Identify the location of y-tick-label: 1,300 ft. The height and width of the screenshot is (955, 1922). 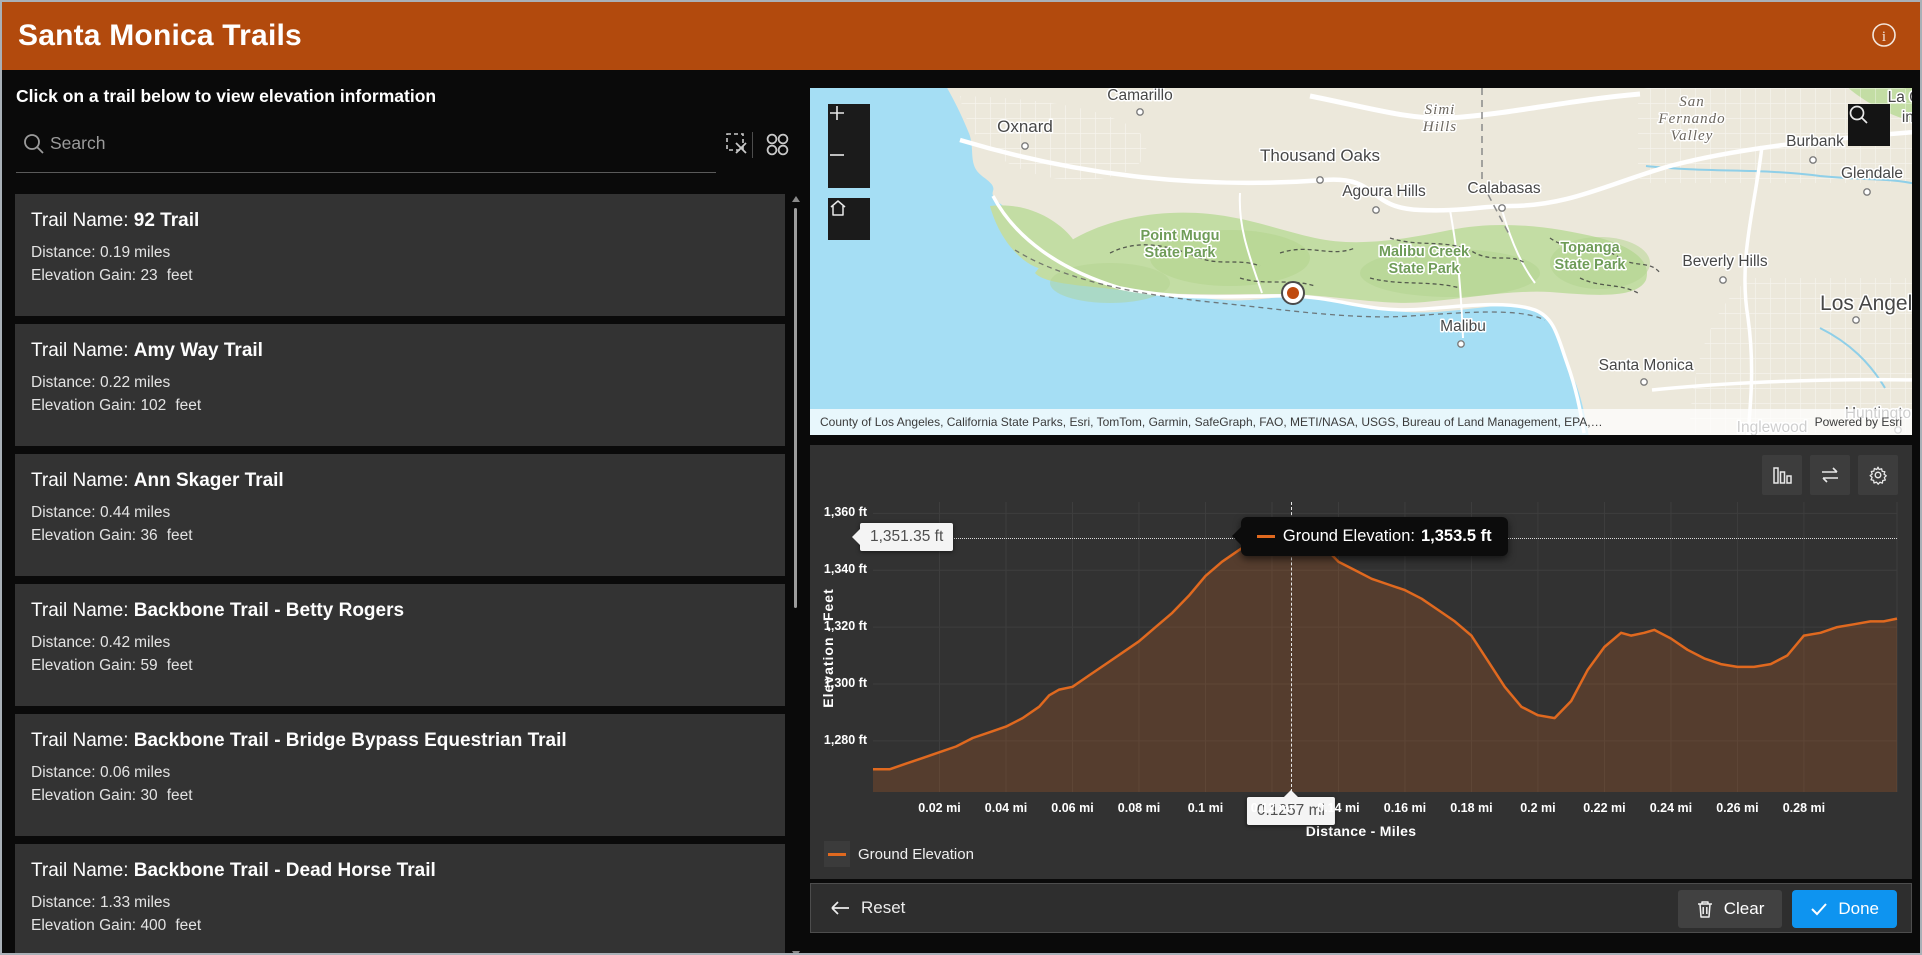
(845, 682).